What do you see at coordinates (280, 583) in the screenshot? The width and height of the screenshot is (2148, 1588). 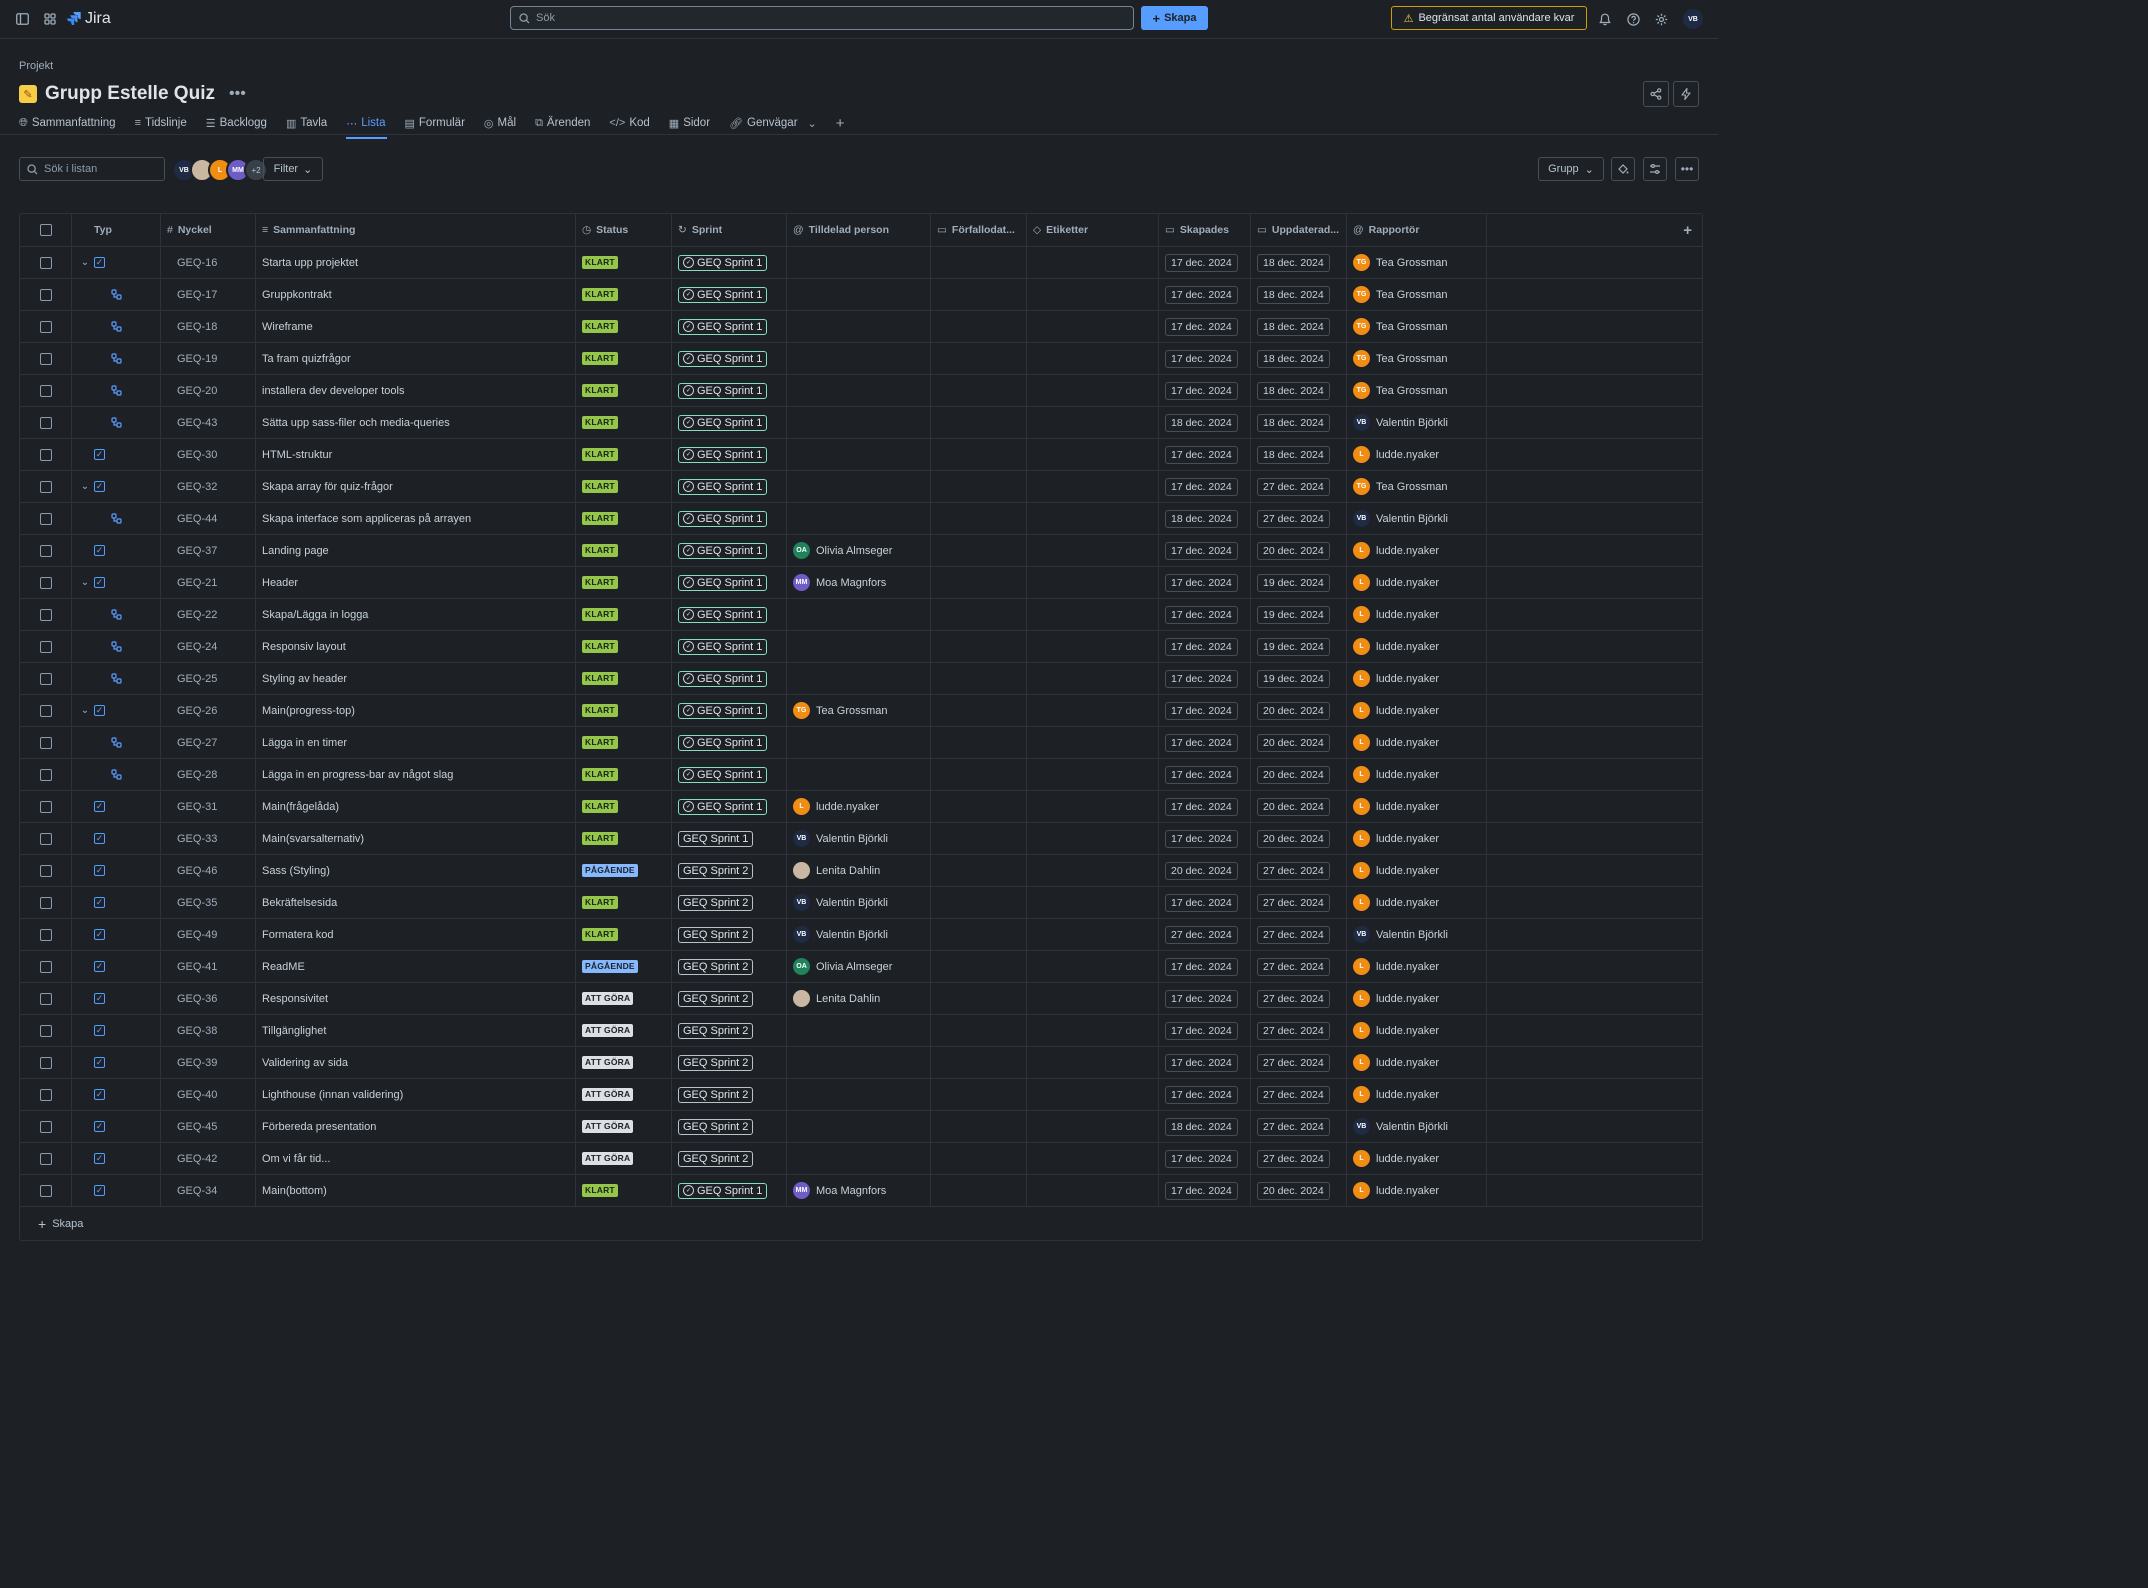 I see `issue-summary: Header` at bounding box center [280, 583].